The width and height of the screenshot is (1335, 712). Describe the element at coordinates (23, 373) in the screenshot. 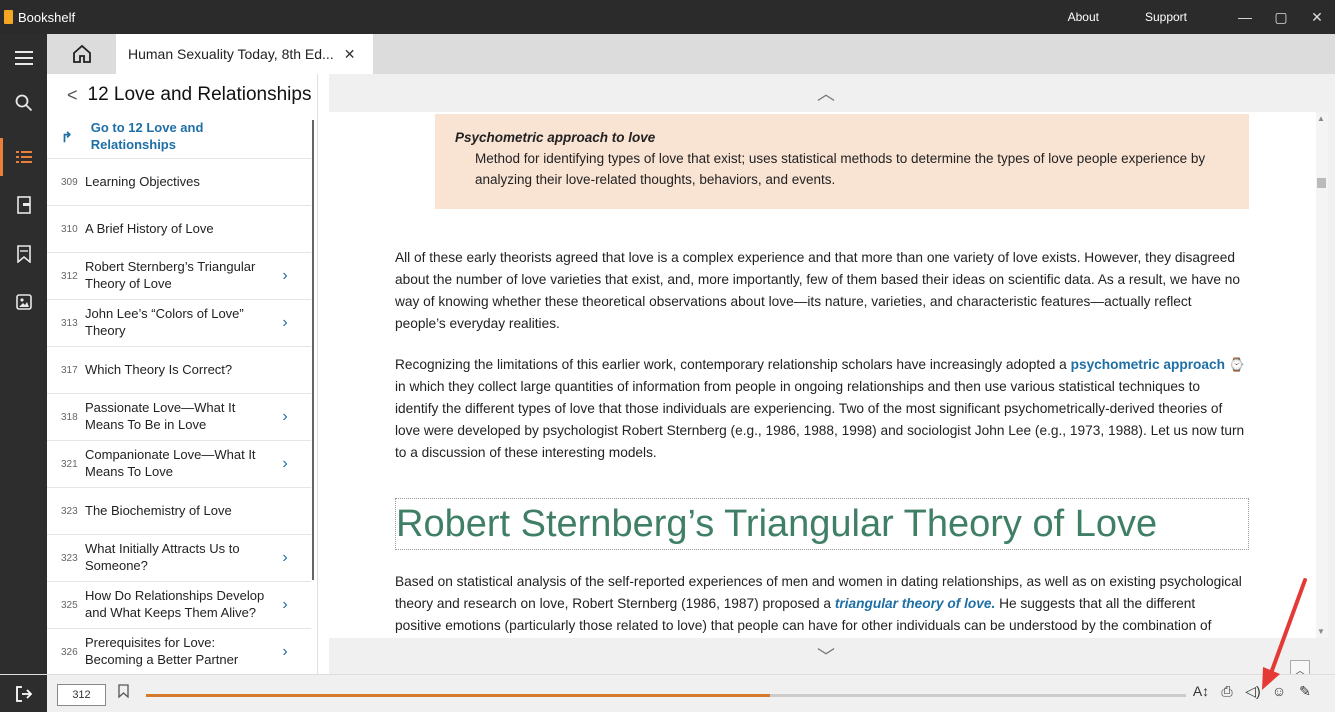

I see `left-rail` at that location.